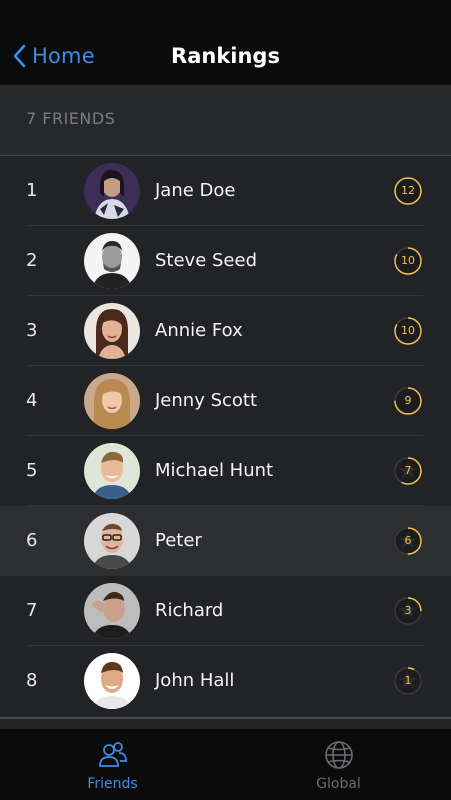 This screenshot has height=800, width=451. I want to click on friends-icon, so click(113, 754).